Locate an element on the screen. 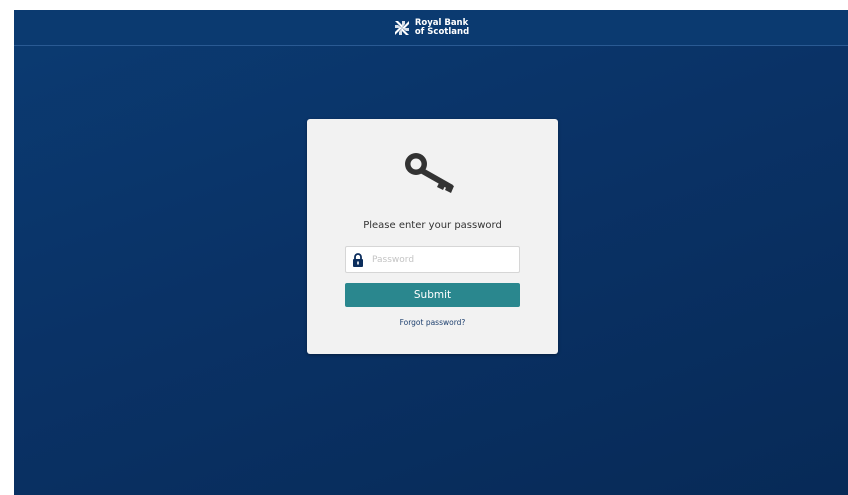 The image size is (848, 495). password-prompt: Please enter your password is located at coordinates (432, 225).